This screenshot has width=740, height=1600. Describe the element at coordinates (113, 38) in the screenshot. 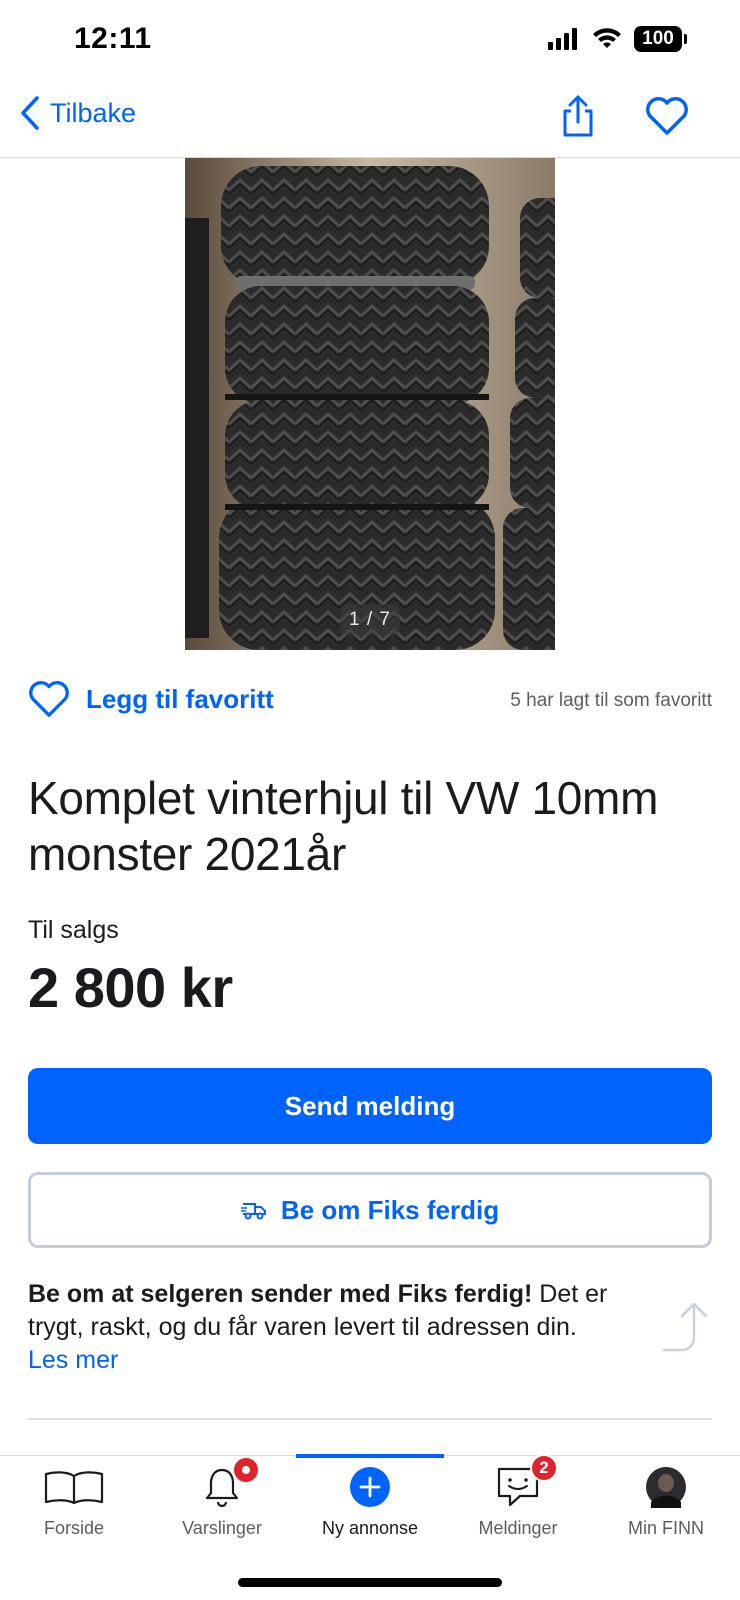

I see `status-time: 12:11` at that location.